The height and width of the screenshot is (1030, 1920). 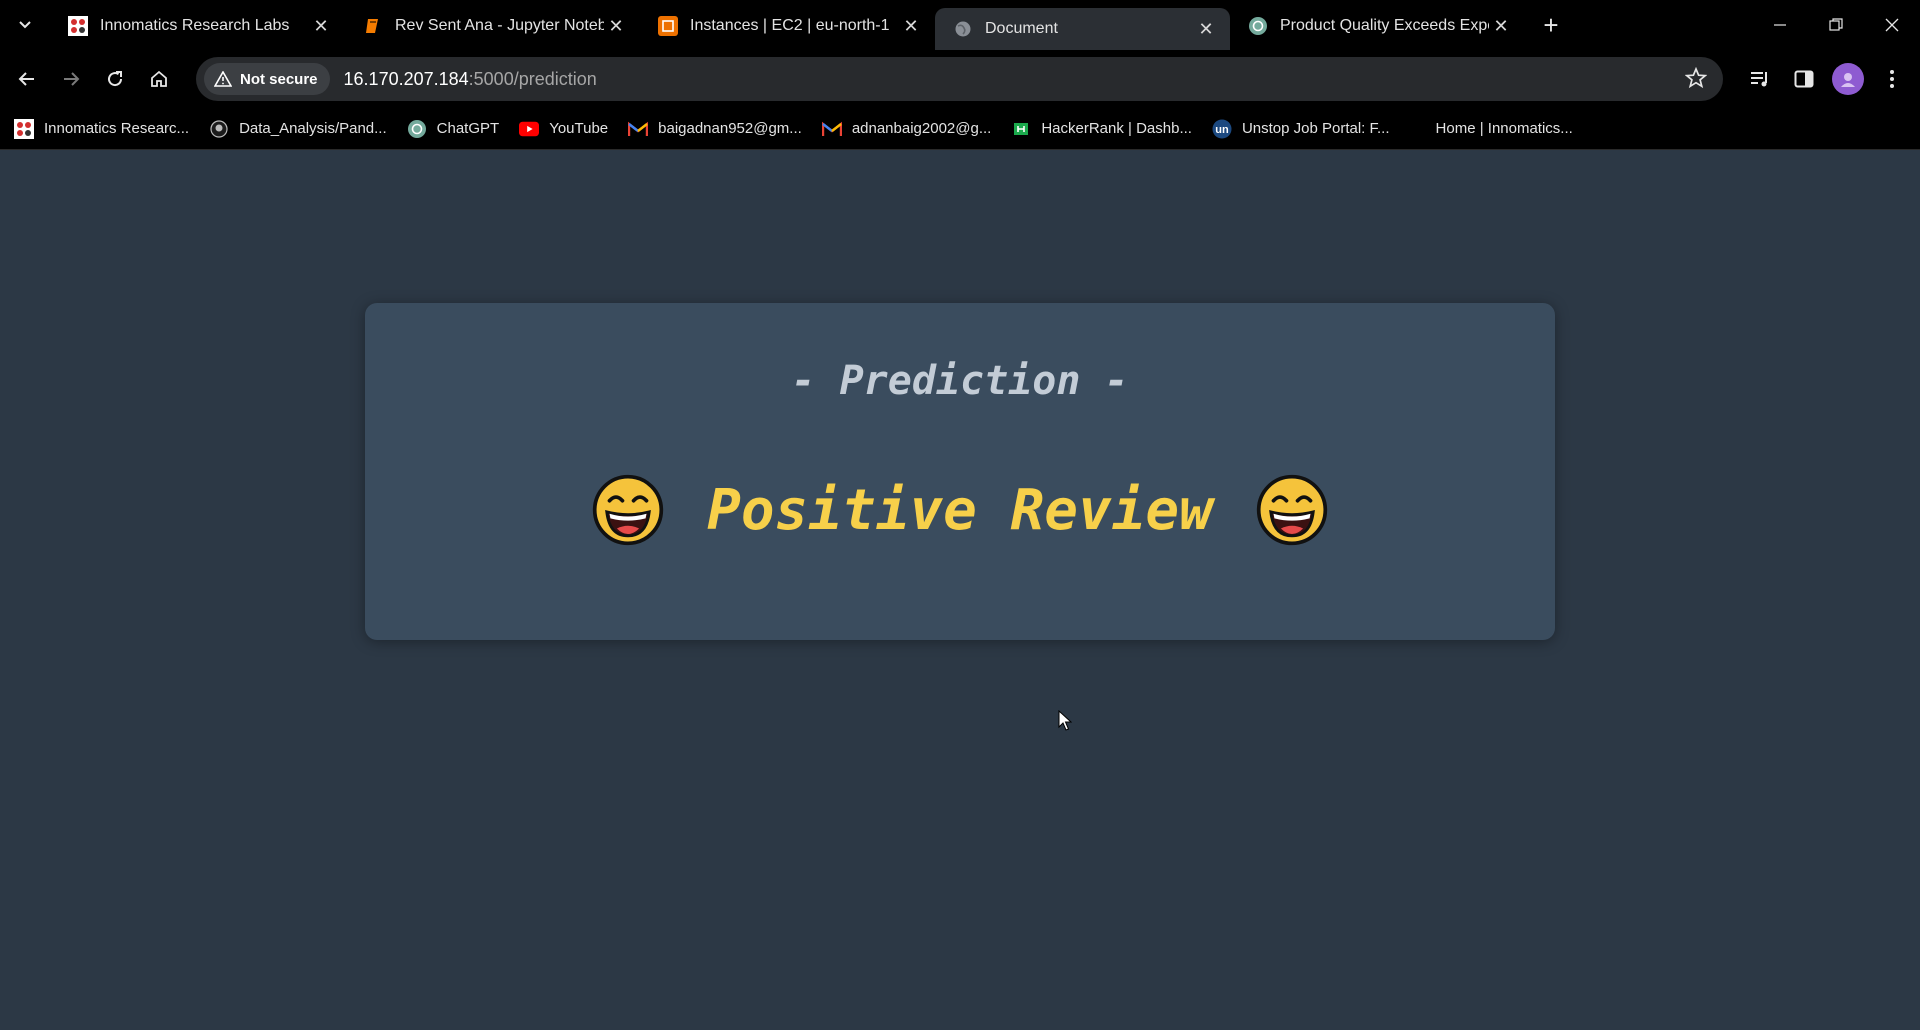 What do you see at coordinates (1021, 129) in the screenshot?
I see `hackerrank-icon` at bounding box center [1021, 129].